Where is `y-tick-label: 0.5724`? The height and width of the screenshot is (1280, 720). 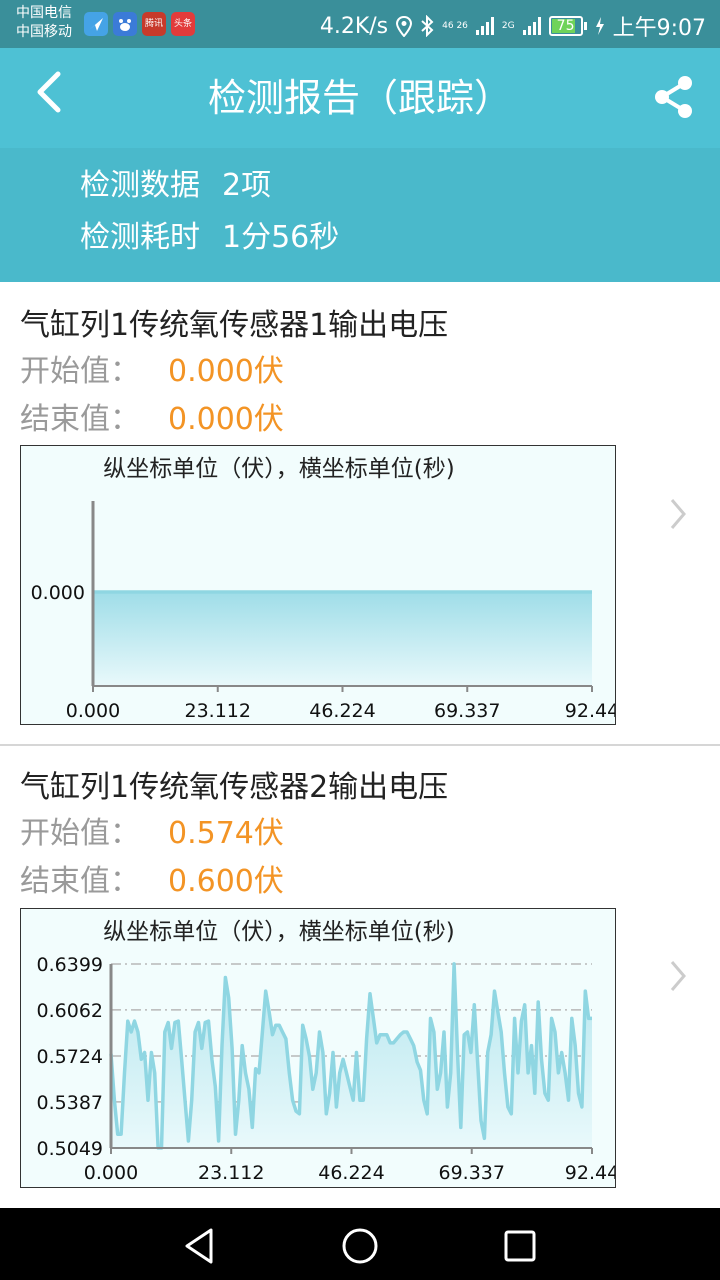 y-tick-label: 0.5724 is located at coordinates (70, 1057).